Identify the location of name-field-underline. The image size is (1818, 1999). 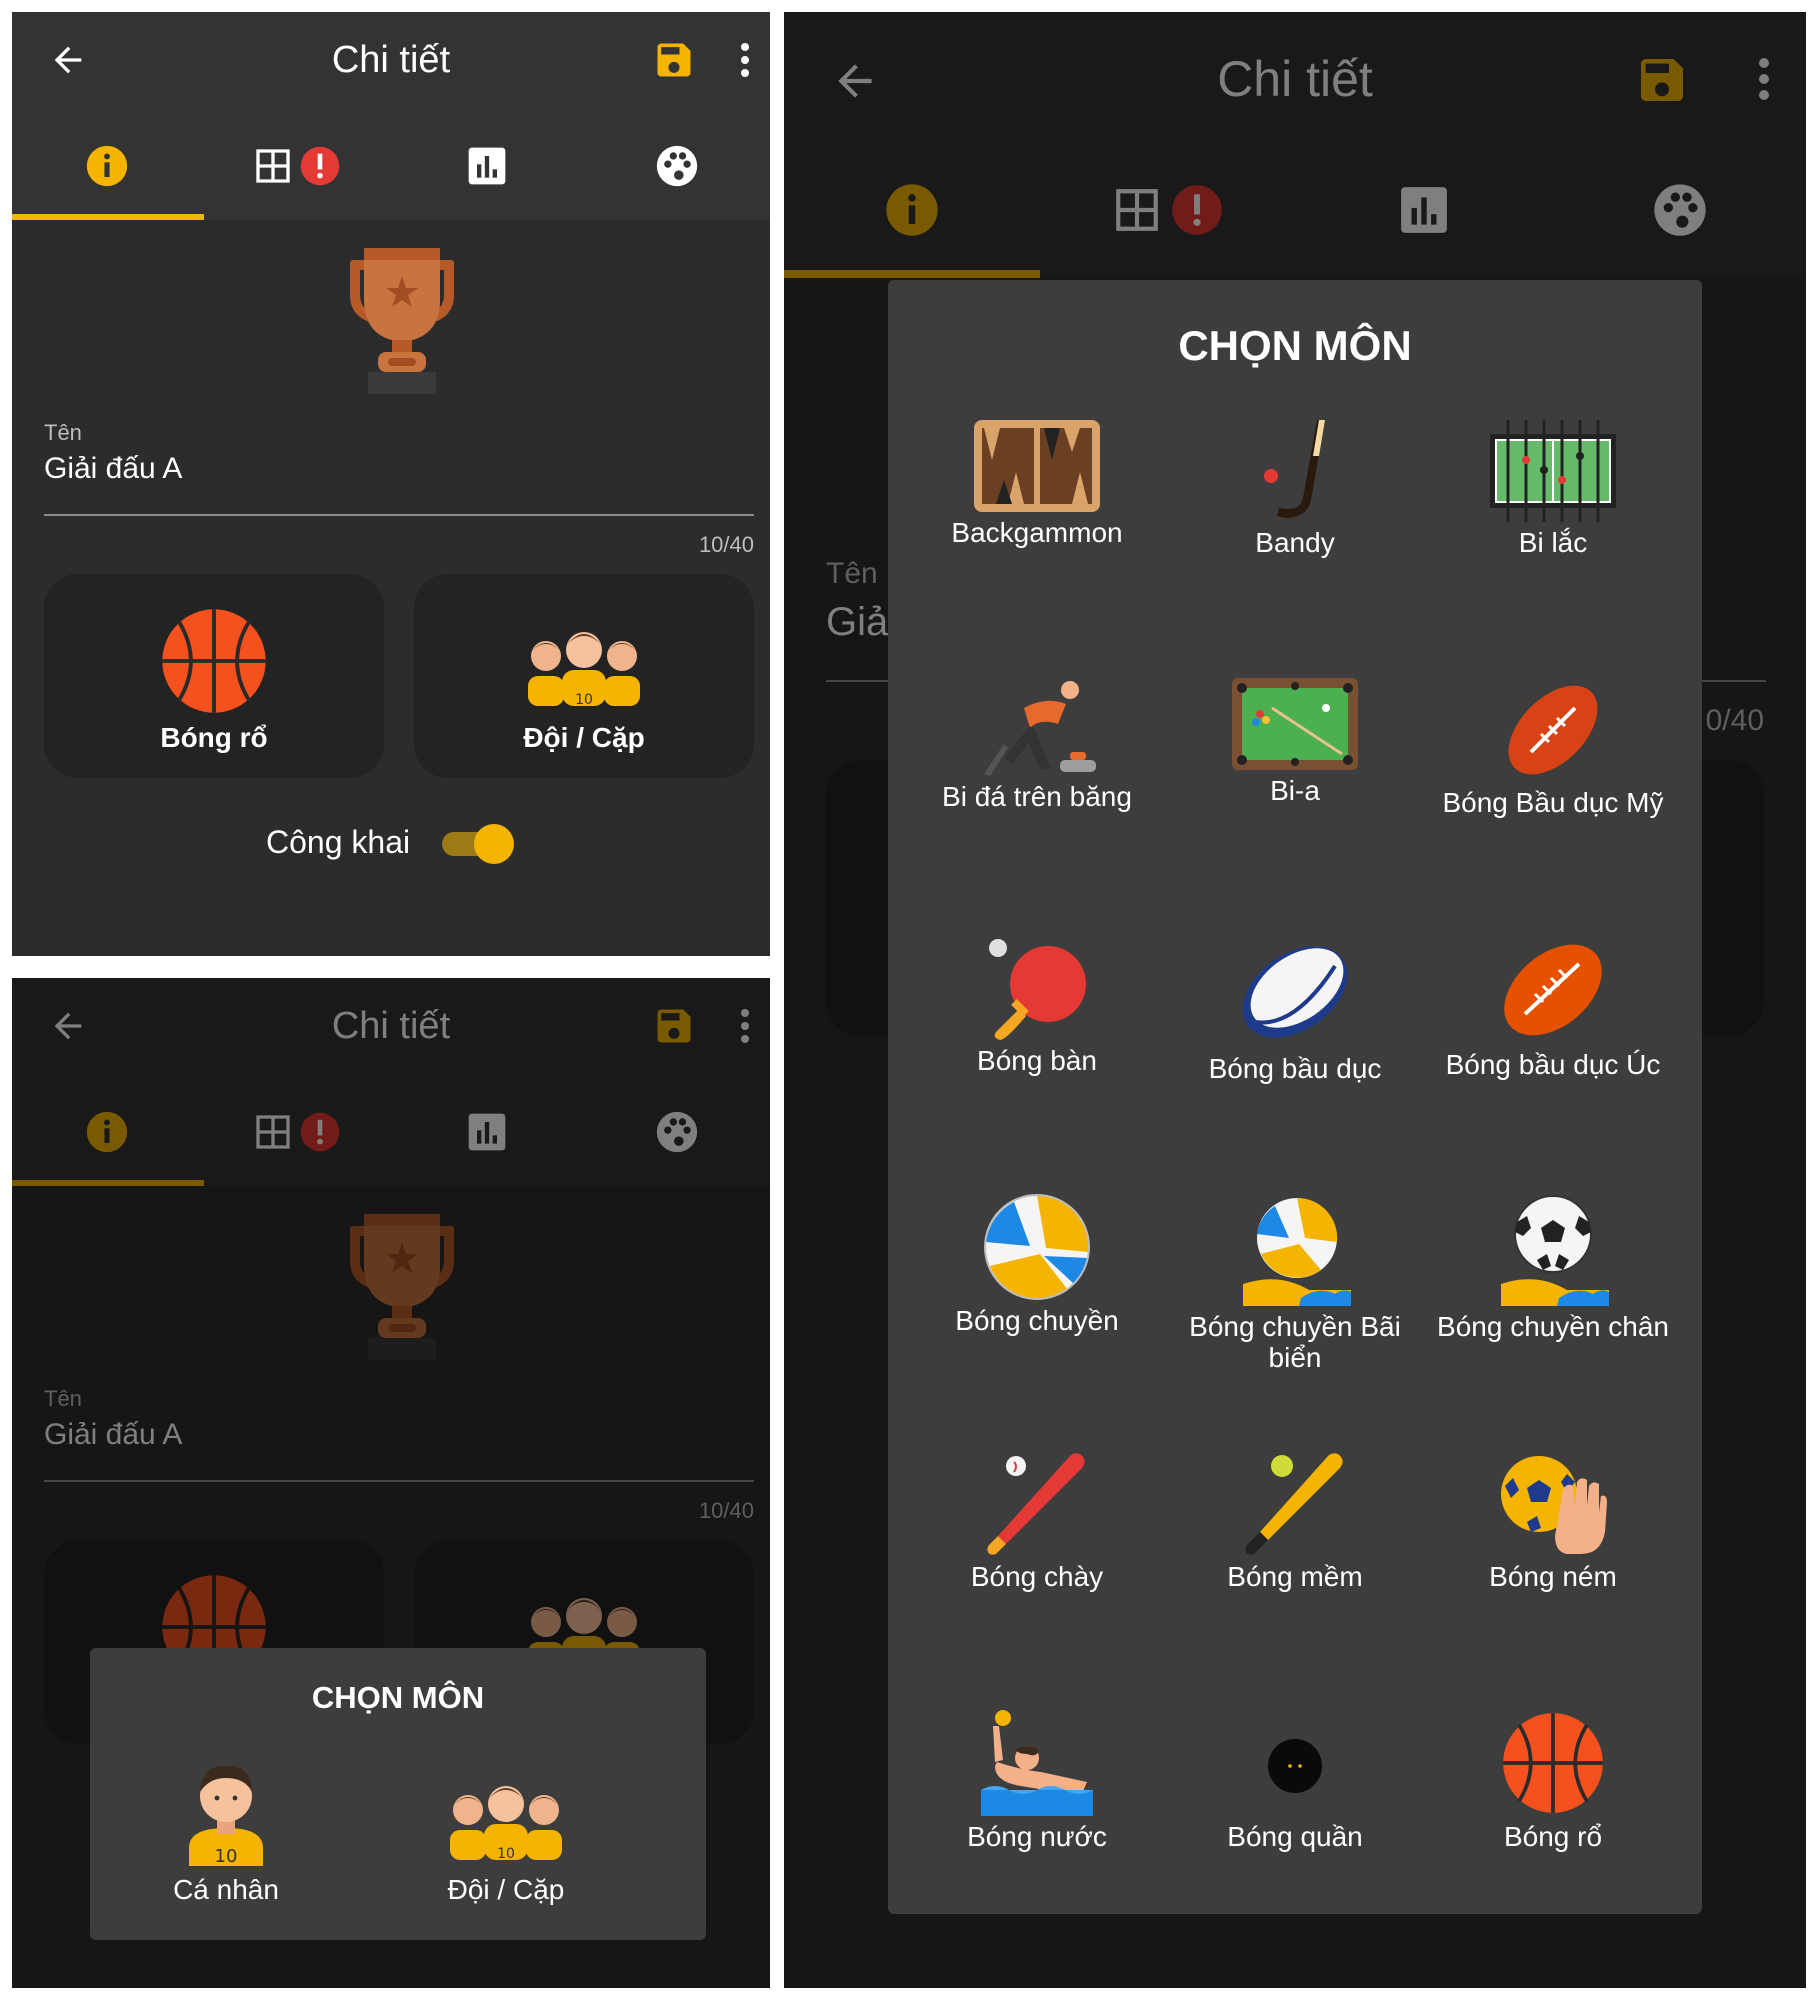
(399, 515).